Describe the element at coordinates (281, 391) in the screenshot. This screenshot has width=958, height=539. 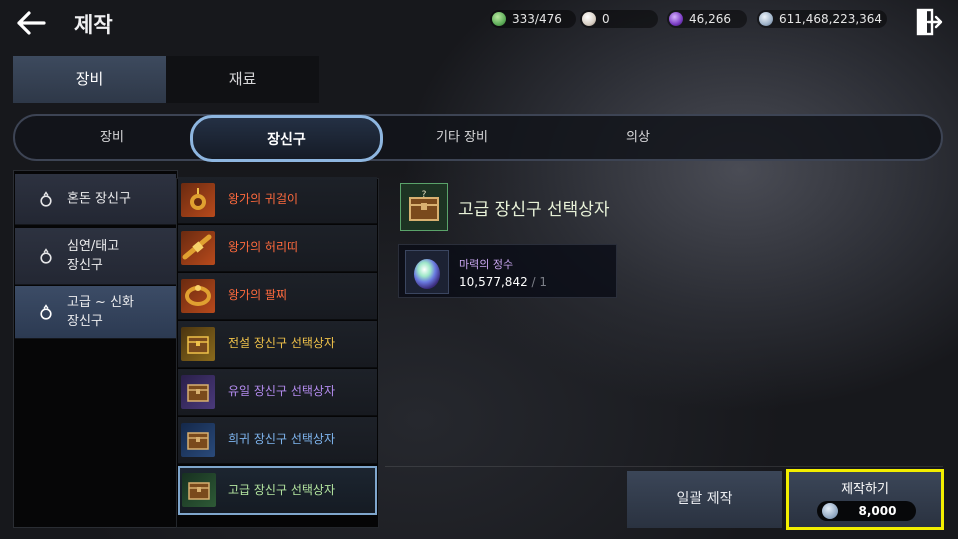
I see `item-name: 유일 장신구 선택상자` at that location.